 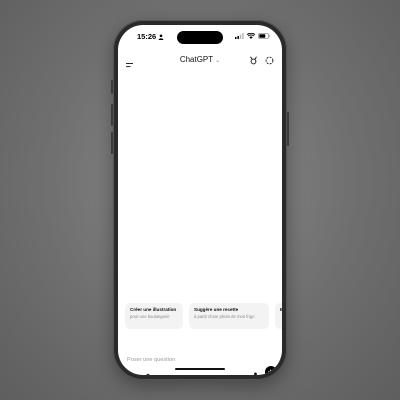 What do you see at coordinates (153, 309) in the screenshot?
I see `suggestion-title: Créer une illustration` at bounding box center [153, 309].